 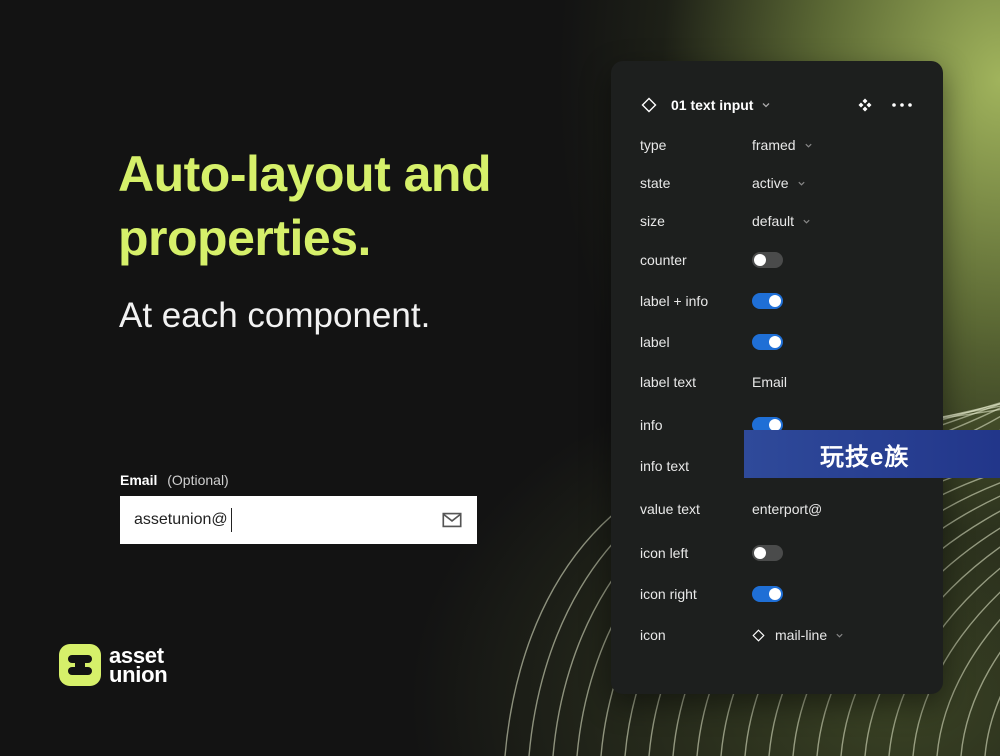 I want to click on logo-mark-icon, so click(x=80, y=665).